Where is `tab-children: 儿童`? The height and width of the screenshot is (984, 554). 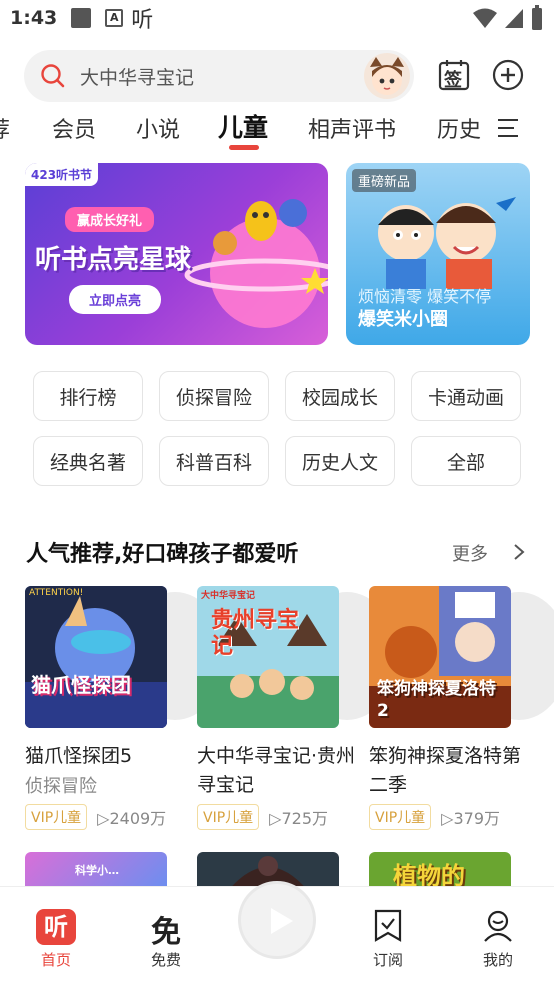 tab-children: 儿童 is located at coordinates (243, 126).